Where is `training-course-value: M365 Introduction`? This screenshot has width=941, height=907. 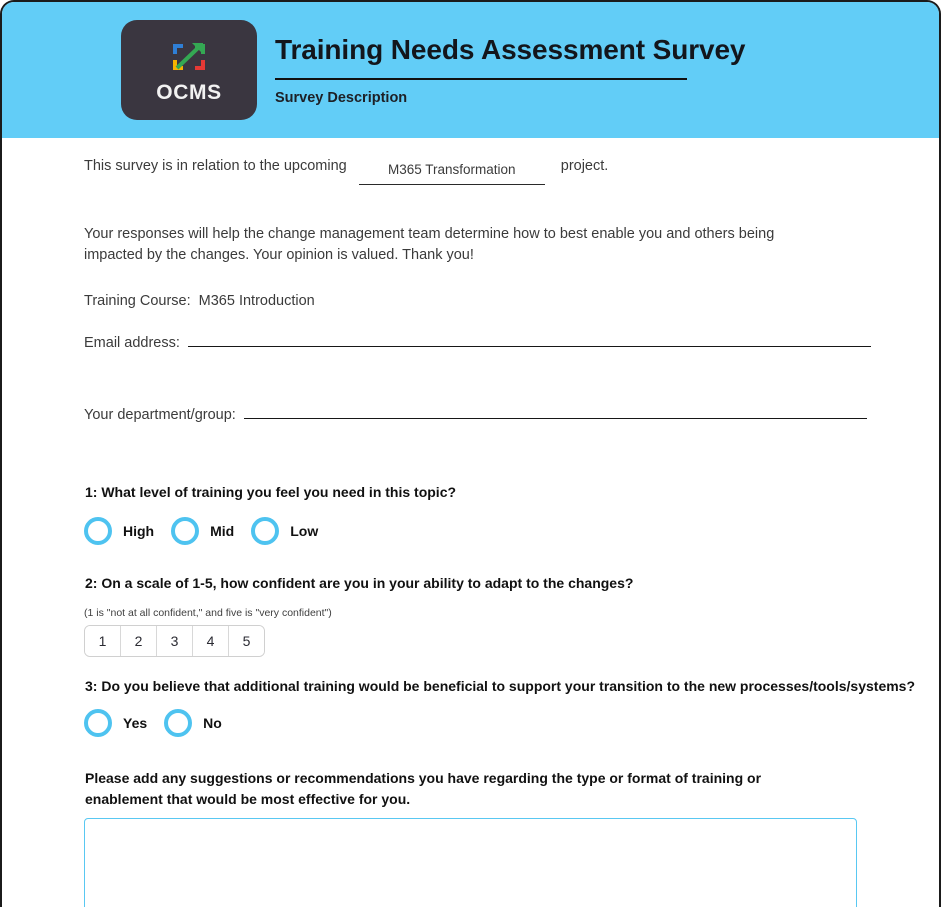 training-course-value: M365 Introduction is located at coordinates (256, 301).